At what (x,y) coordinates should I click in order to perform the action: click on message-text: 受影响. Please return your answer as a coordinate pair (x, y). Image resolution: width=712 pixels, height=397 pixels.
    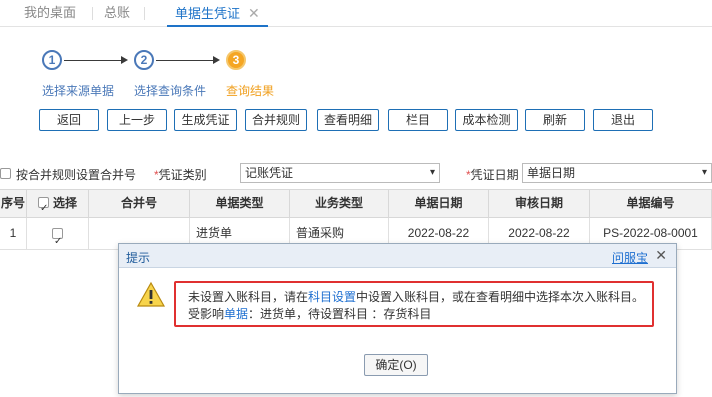
    Looking at the image, I should click on (206, 314).